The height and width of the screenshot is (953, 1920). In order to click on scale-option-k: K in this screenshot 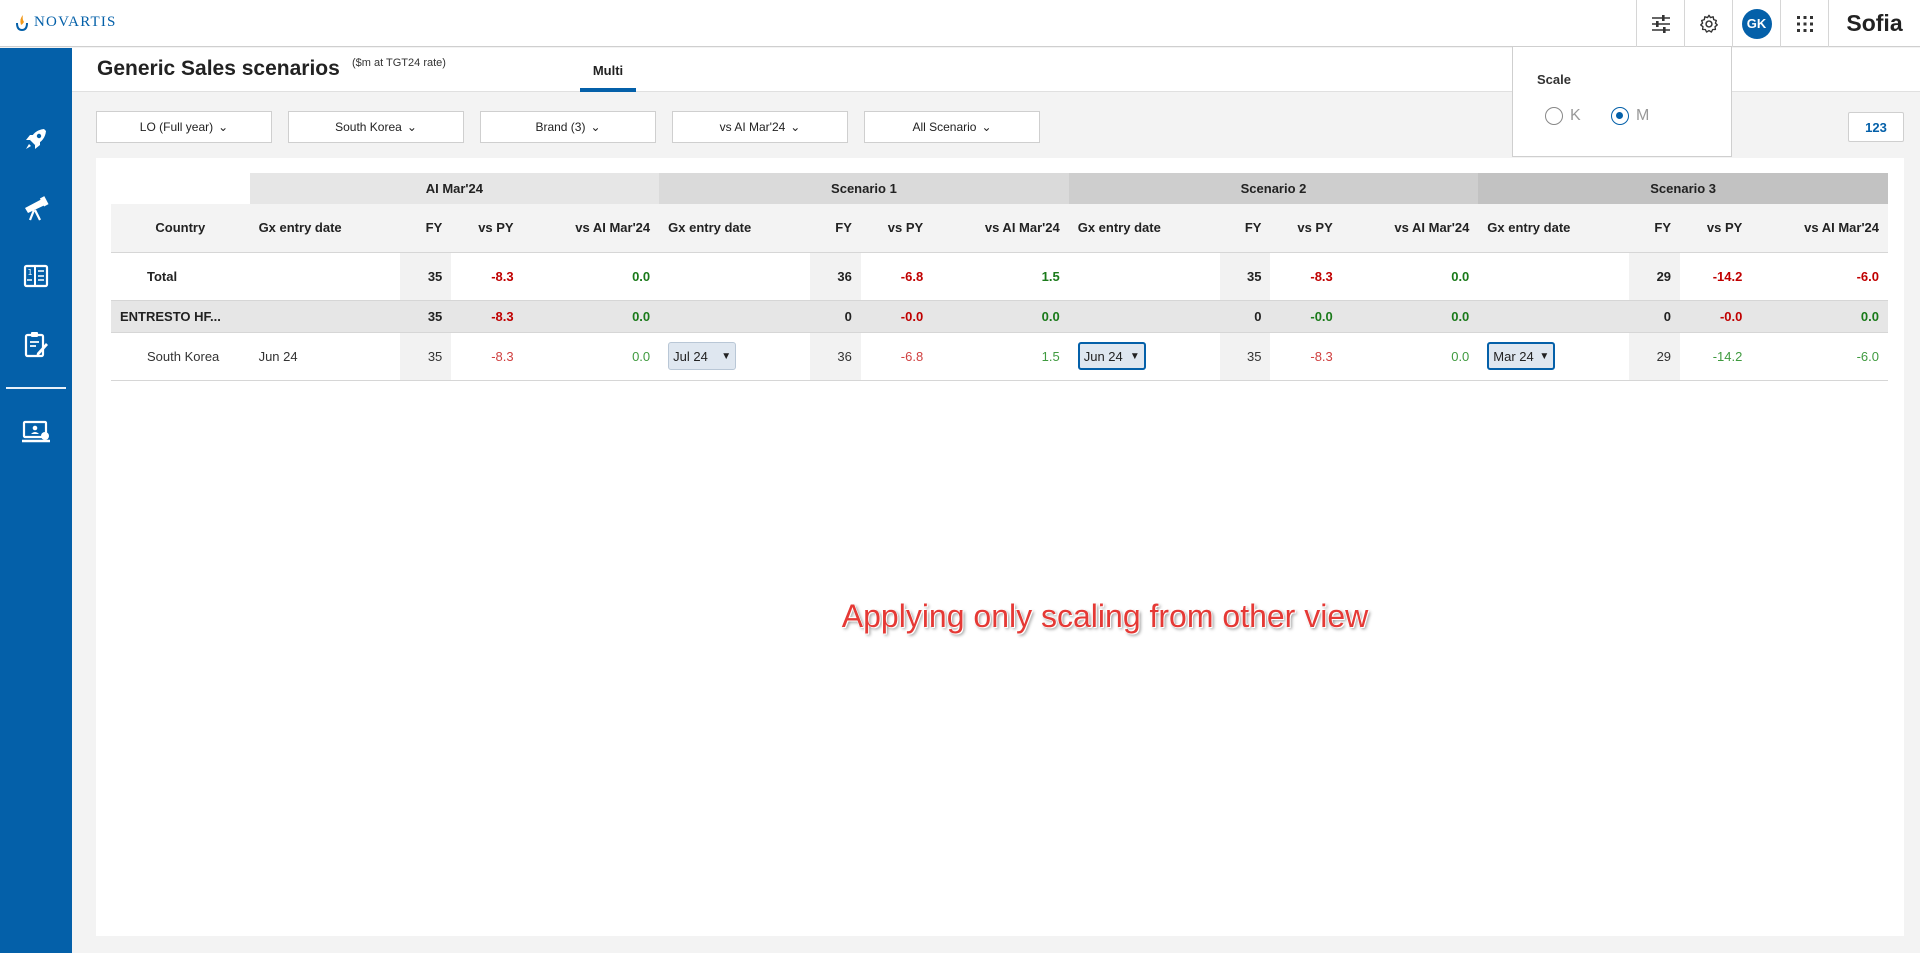, I will do `click(1563, 116)`.